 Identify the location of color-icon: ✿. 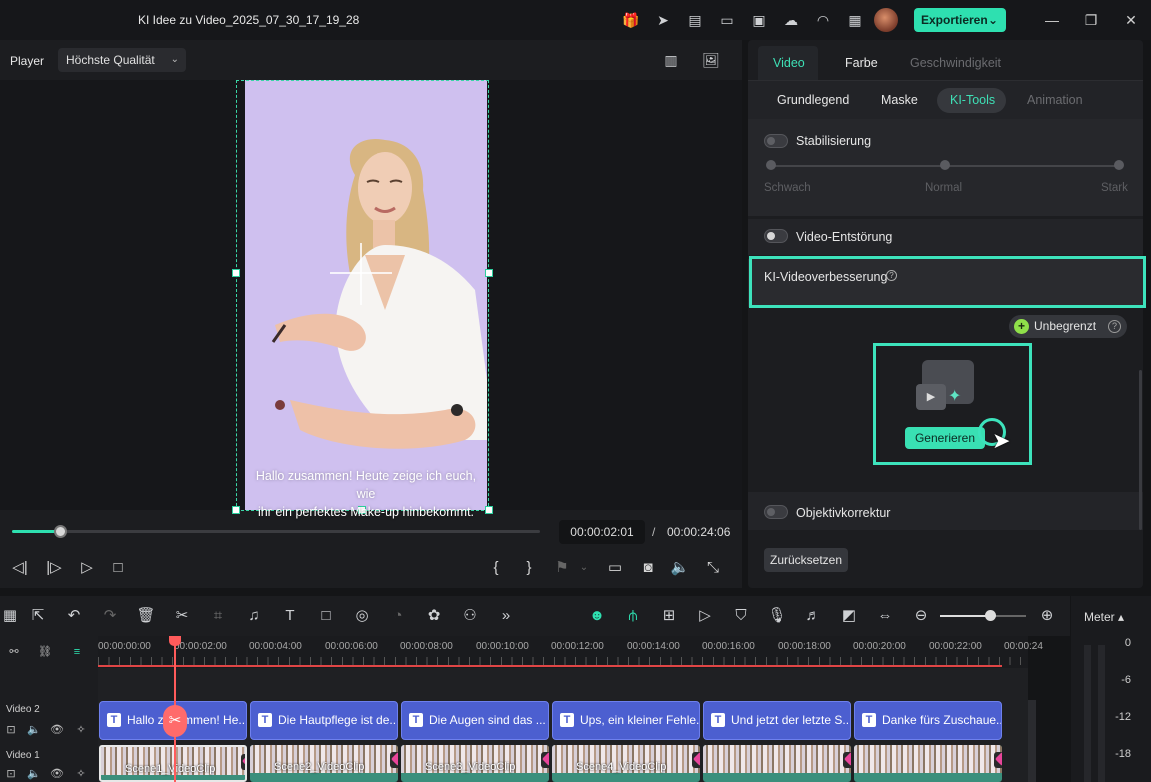
(434, 616).